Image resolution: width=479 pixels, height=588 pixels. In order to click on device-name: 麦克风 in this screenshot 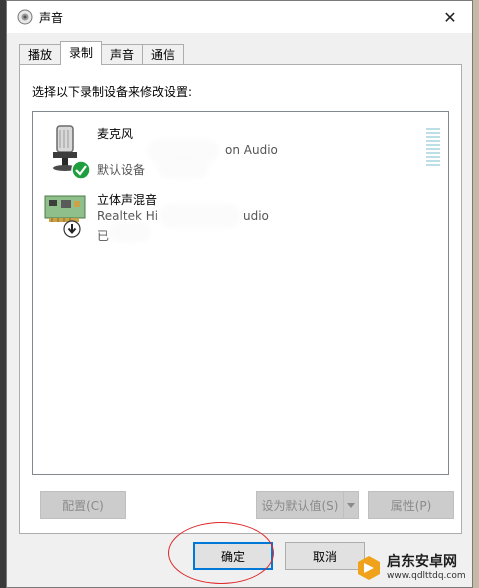, I will do `click(115, 134)`.